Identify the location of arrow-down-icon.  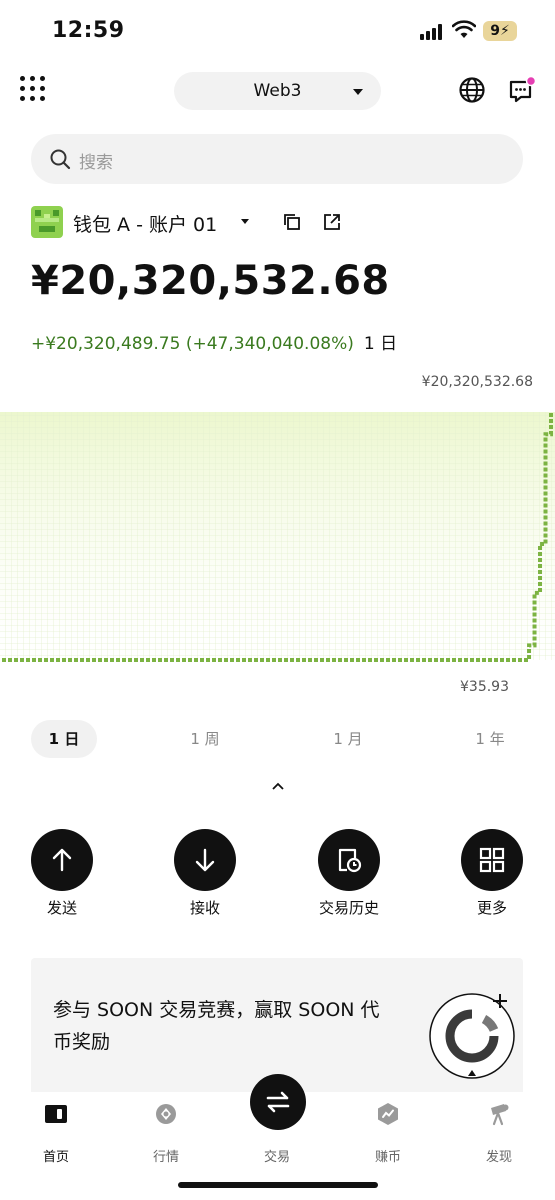
(205, 860).